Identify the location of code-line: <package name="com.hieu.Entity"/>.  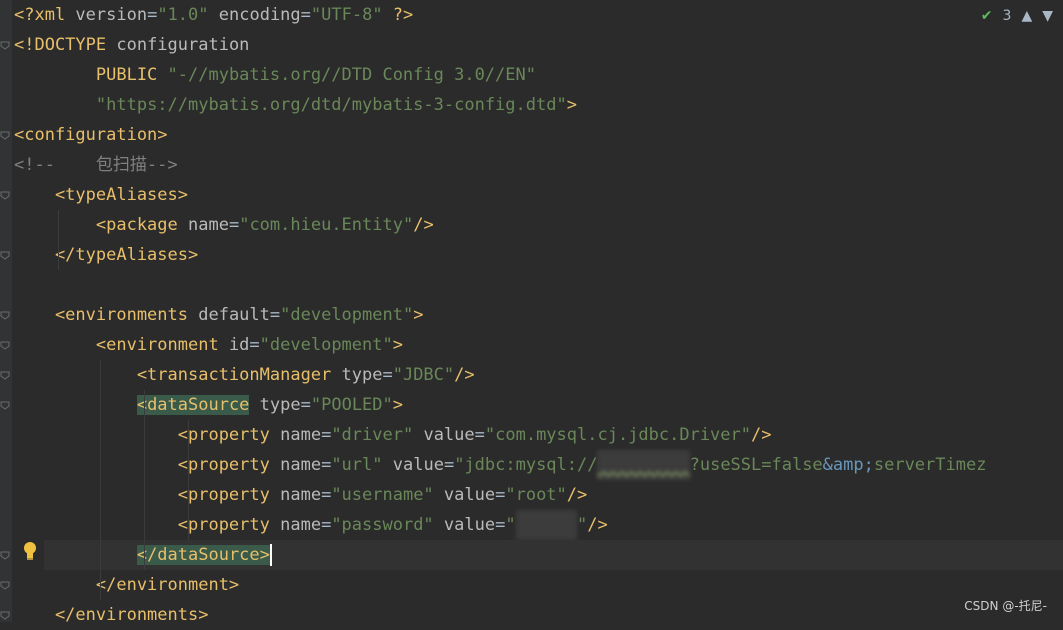
(538, 225).